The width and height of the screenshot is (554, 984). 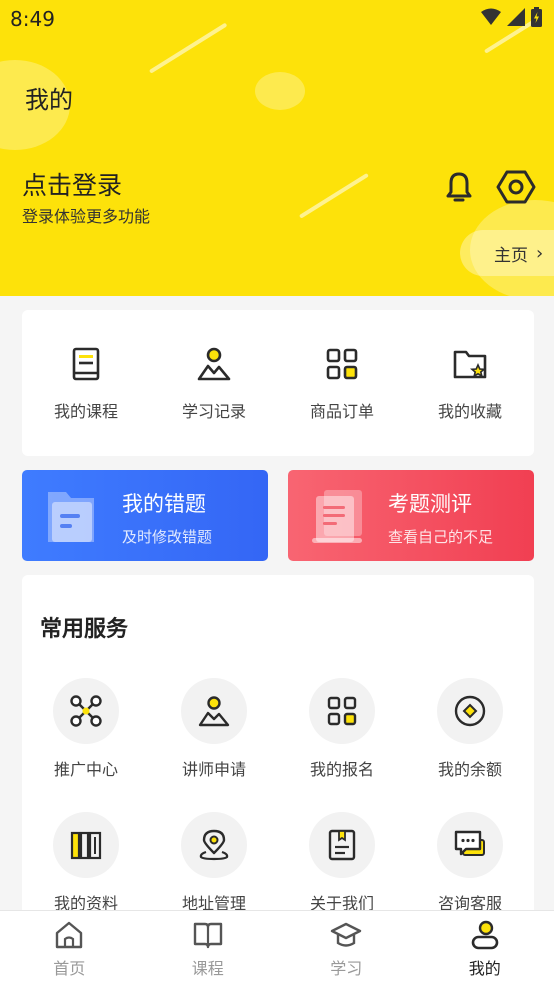 I want to click on promo-title: 我的错题, so click(x=164, y=504).